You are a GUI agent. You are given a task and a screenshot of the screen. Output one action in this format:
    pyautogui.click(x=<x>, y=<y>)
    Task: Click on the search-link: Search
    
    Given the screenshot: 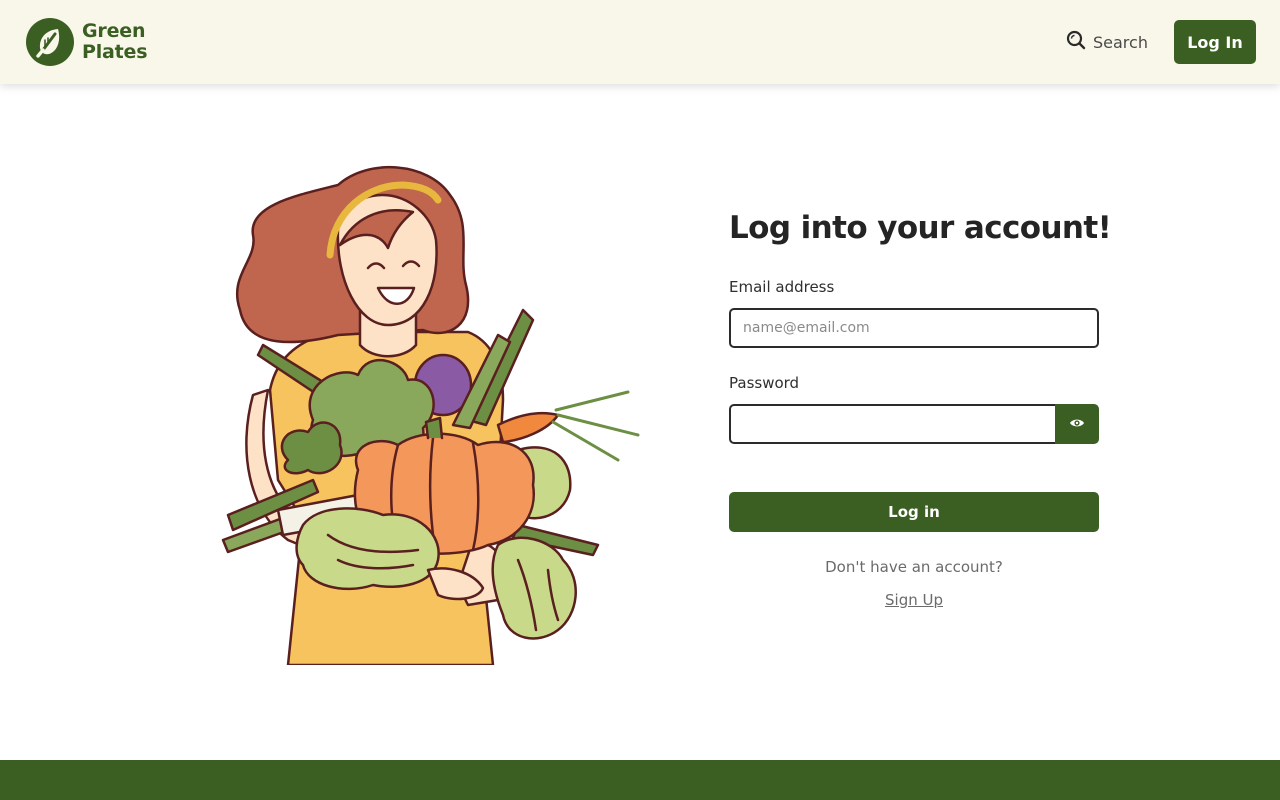 What is the action you would take?
    pyautogui.click(x=1107, y=42)
    